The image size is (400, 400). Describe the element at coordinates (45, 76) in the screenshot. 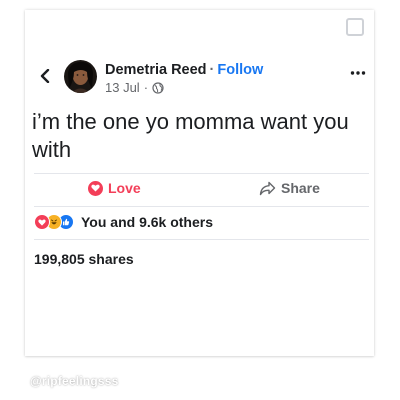

I see `back-chevron-icon` at that location.